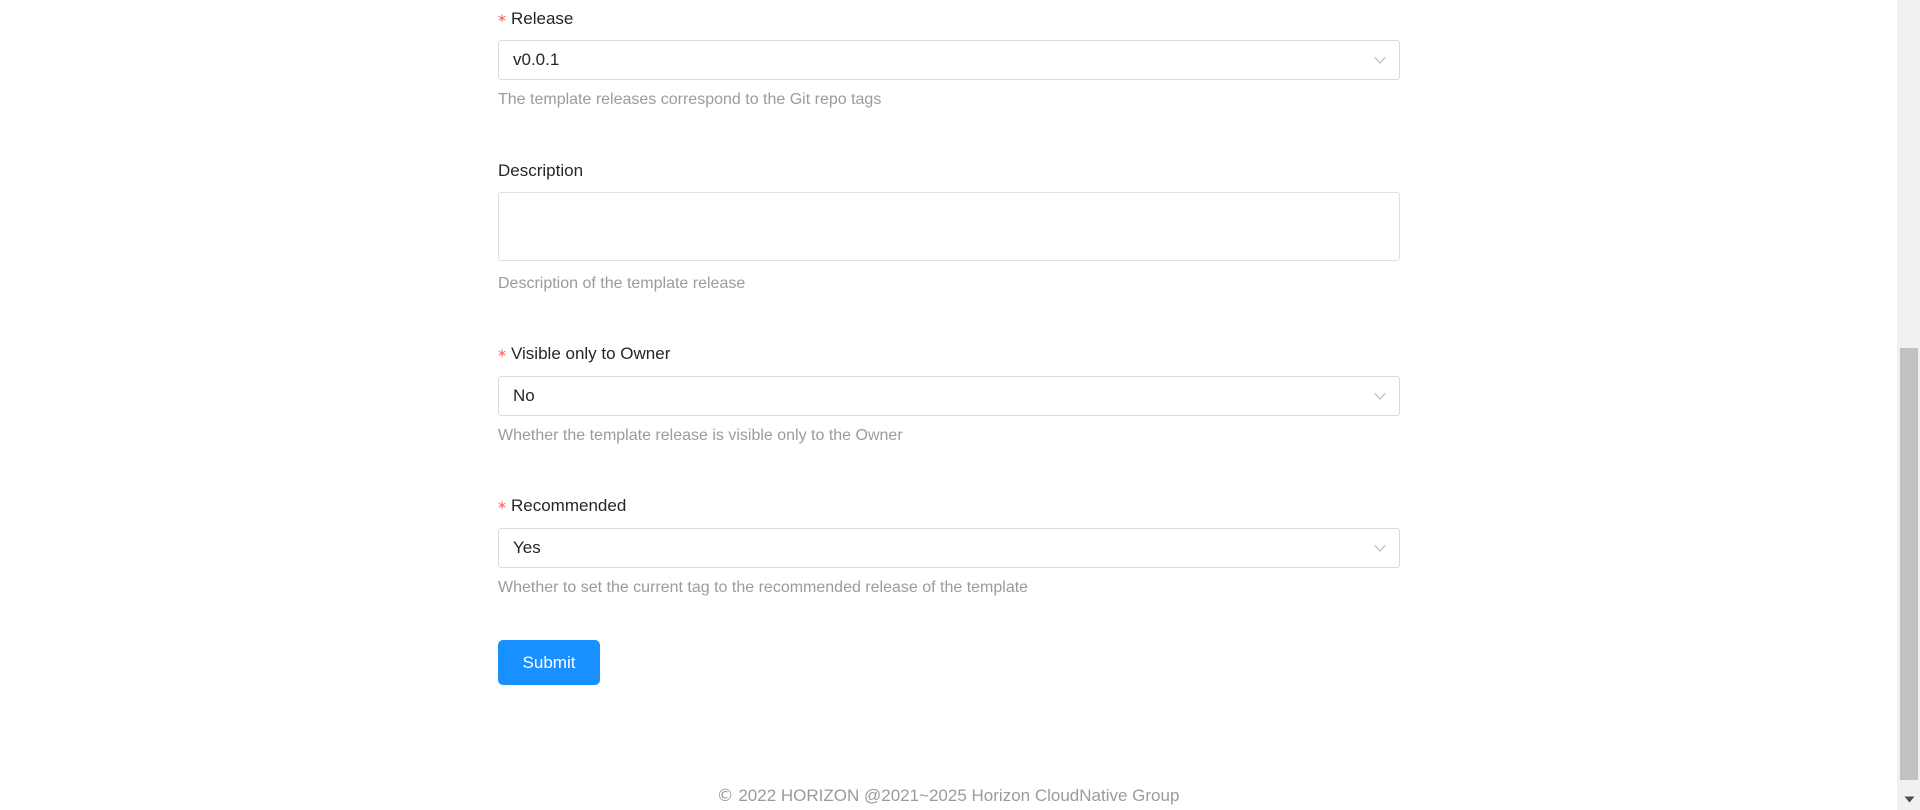 The image size is (1920, 810). What do you see at coordinates (949, 354) in the screenshot?
I see `field-visible-only-to-owner-label: * Visible only to Owner` at bounding box center [949, 354].